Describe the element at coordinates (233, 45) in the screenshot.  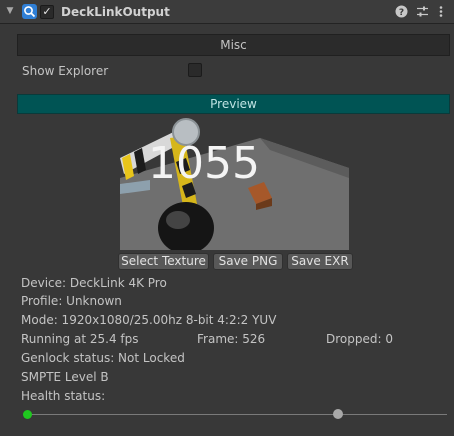
I see `misc-section-header: Misc` at that location.